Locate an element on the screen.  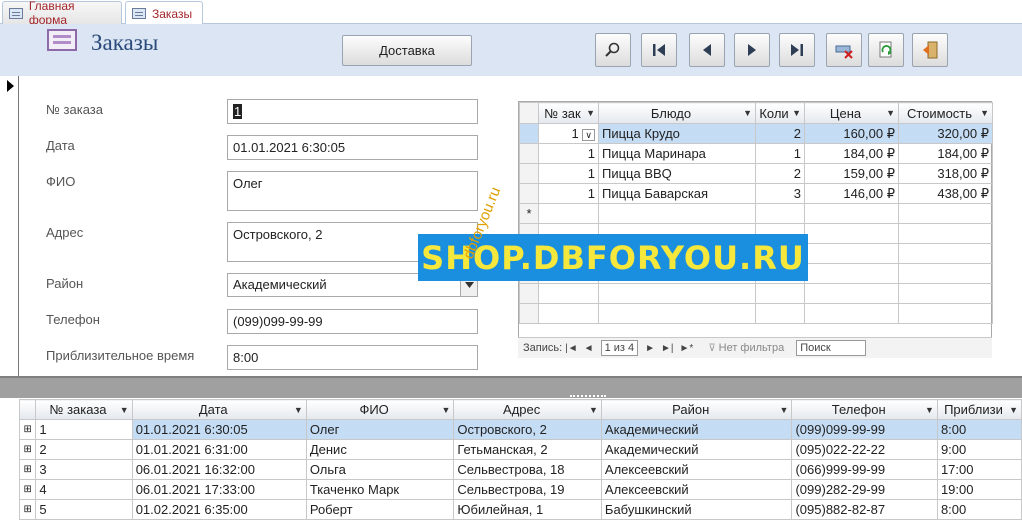
date-field: 01.01.2021 6:30:05 is located at coordinates (352, 147).